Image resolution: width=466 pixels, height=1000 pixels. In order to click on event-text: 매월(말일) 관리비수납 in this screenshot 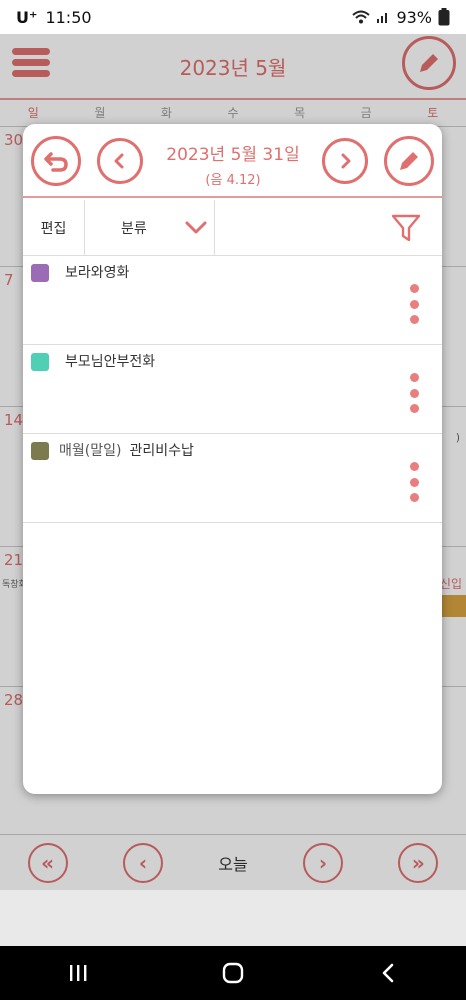, I will do `click(126, 450)`.